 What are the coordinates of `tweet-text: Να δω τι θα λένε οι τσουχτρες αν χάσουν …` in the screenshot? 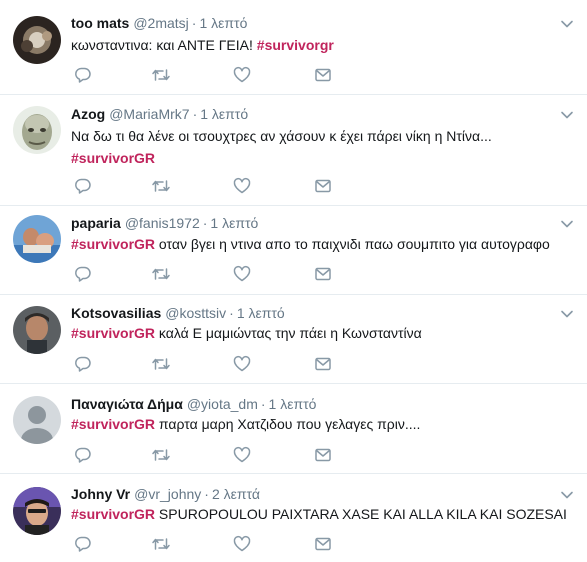 It's located at (324, 147).